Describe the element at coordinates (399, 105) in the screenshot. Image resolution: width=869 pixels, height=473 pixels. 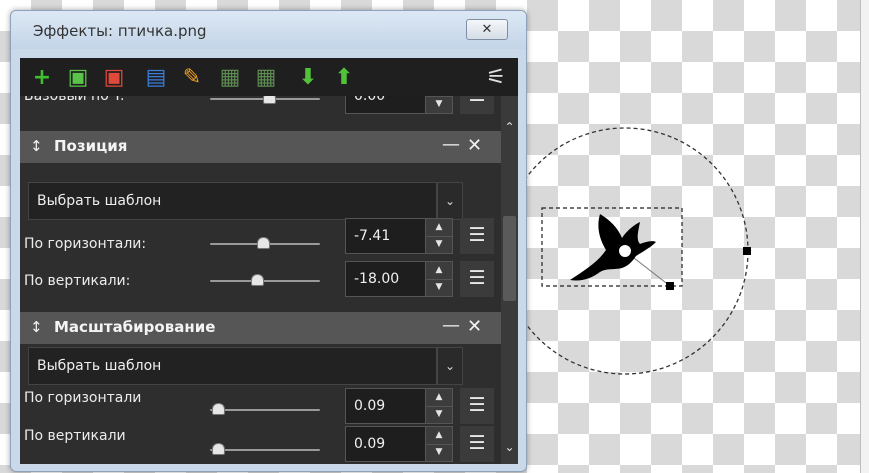
I see `base-y-spinbox: 0.00 ▲▼` at that location.